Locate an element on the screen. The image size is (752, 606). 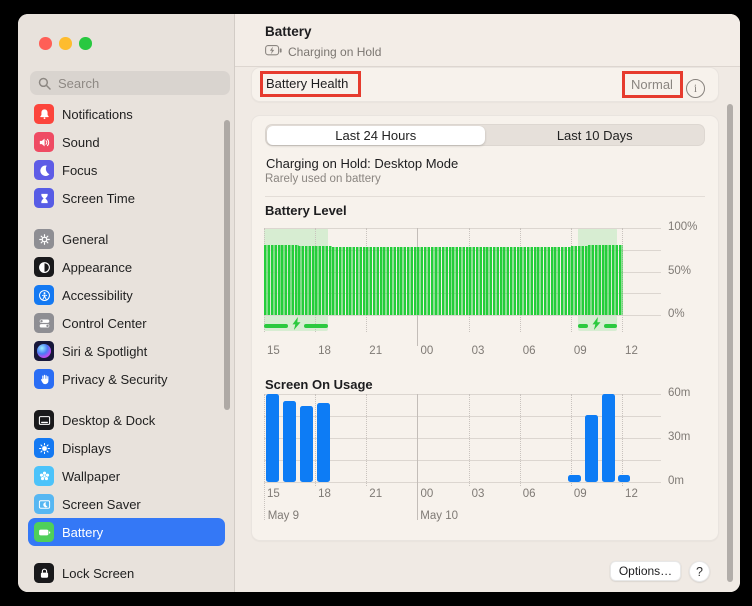
sidebar-item-label: Screen Time is located at coordinates (98, 198).